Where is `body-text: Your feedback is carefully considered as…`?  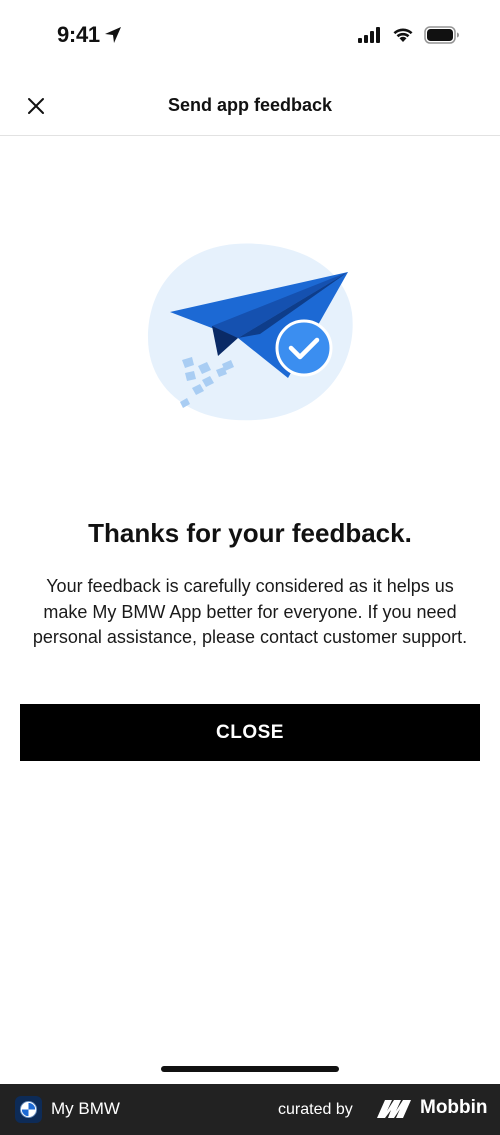 body-text: Your feedback is carefully considered as… is located at coordinates (250, 611).